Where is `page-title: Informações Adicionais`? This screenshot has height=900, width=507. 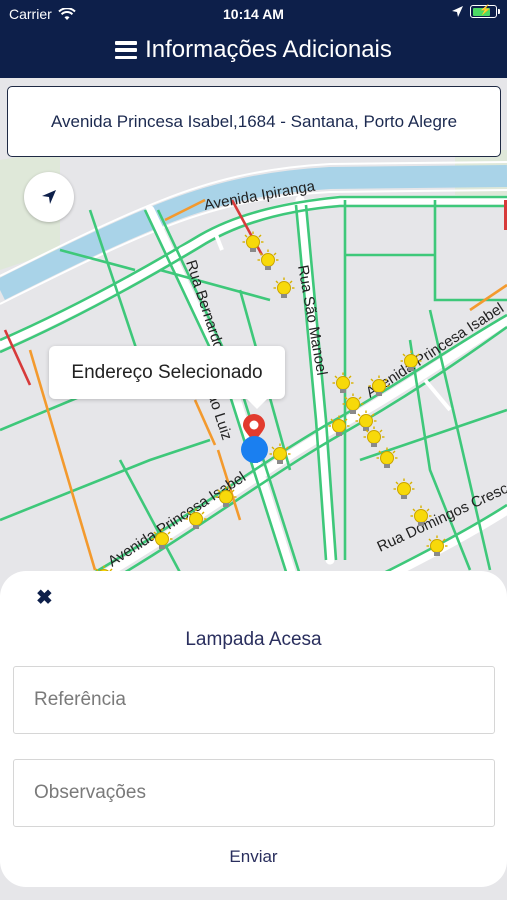 page-title: Informações Adicionais is located at coordinates (268, 49).